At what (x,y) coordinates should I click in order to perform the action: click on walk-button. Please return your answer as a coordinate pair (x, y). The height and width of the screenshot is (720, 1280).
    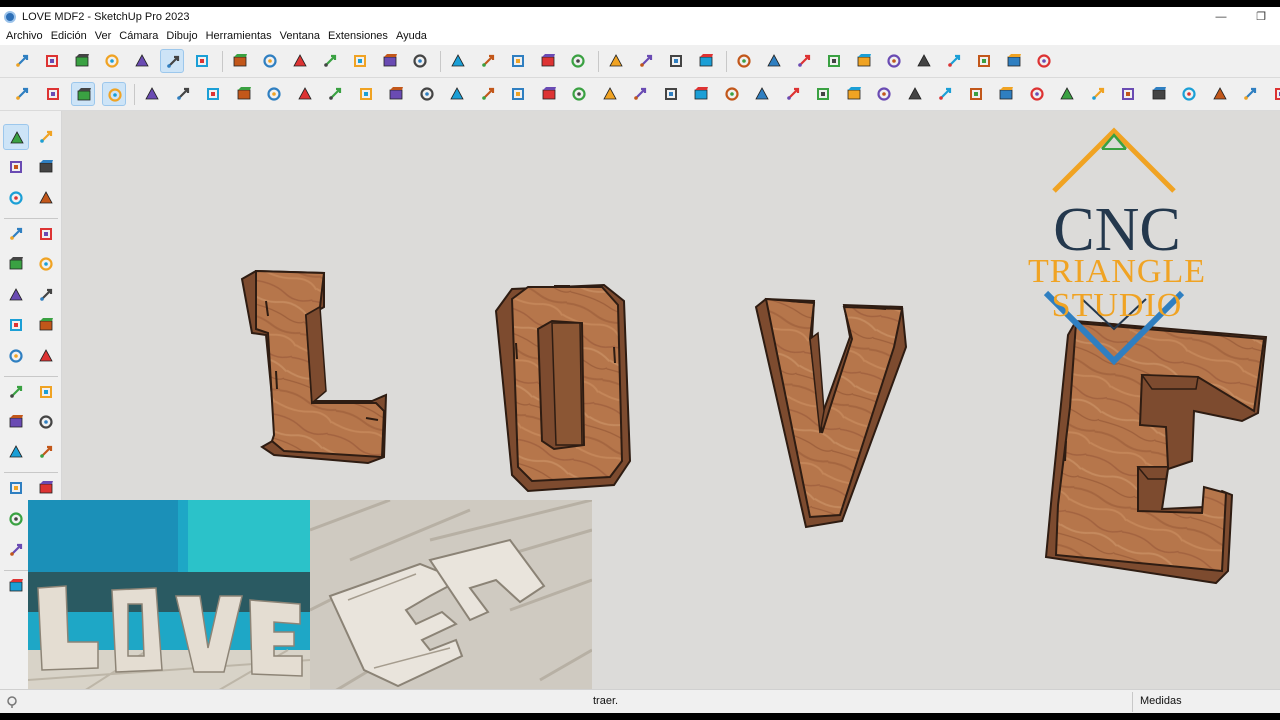
    Looking at the image, I should click on (762, 94).